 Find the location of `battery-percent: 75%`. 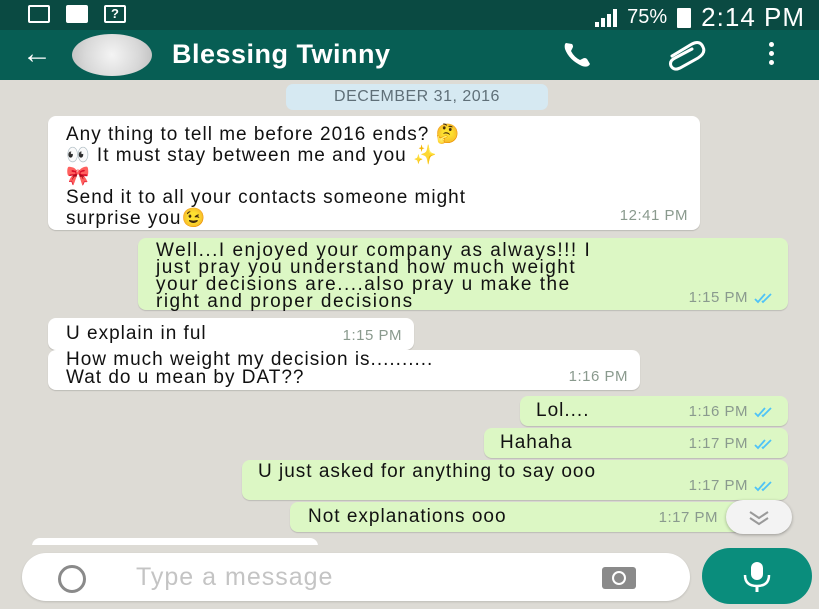

battery-percent: 75% is located at coordinates (647, 17).